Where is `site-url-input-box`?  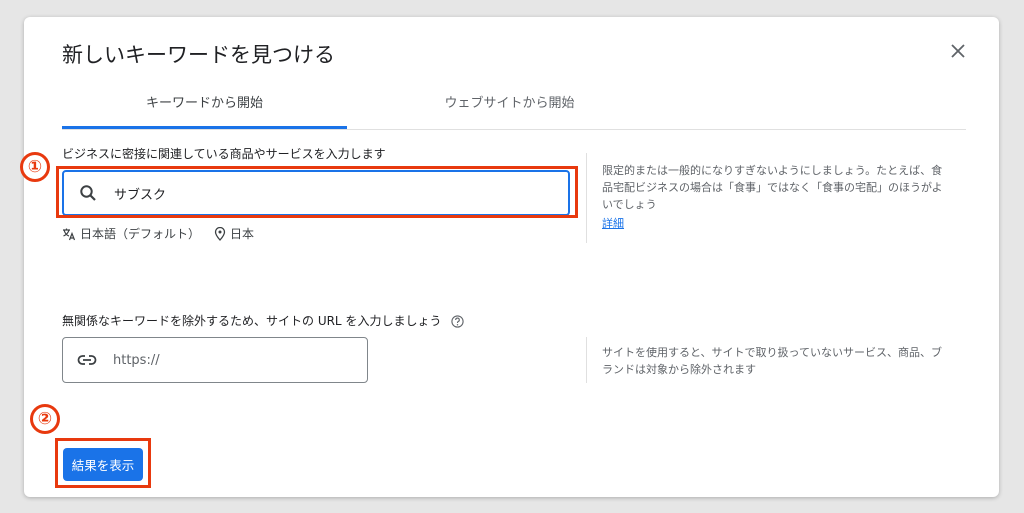
site-url-input-box is located at coordinates (215, 360).